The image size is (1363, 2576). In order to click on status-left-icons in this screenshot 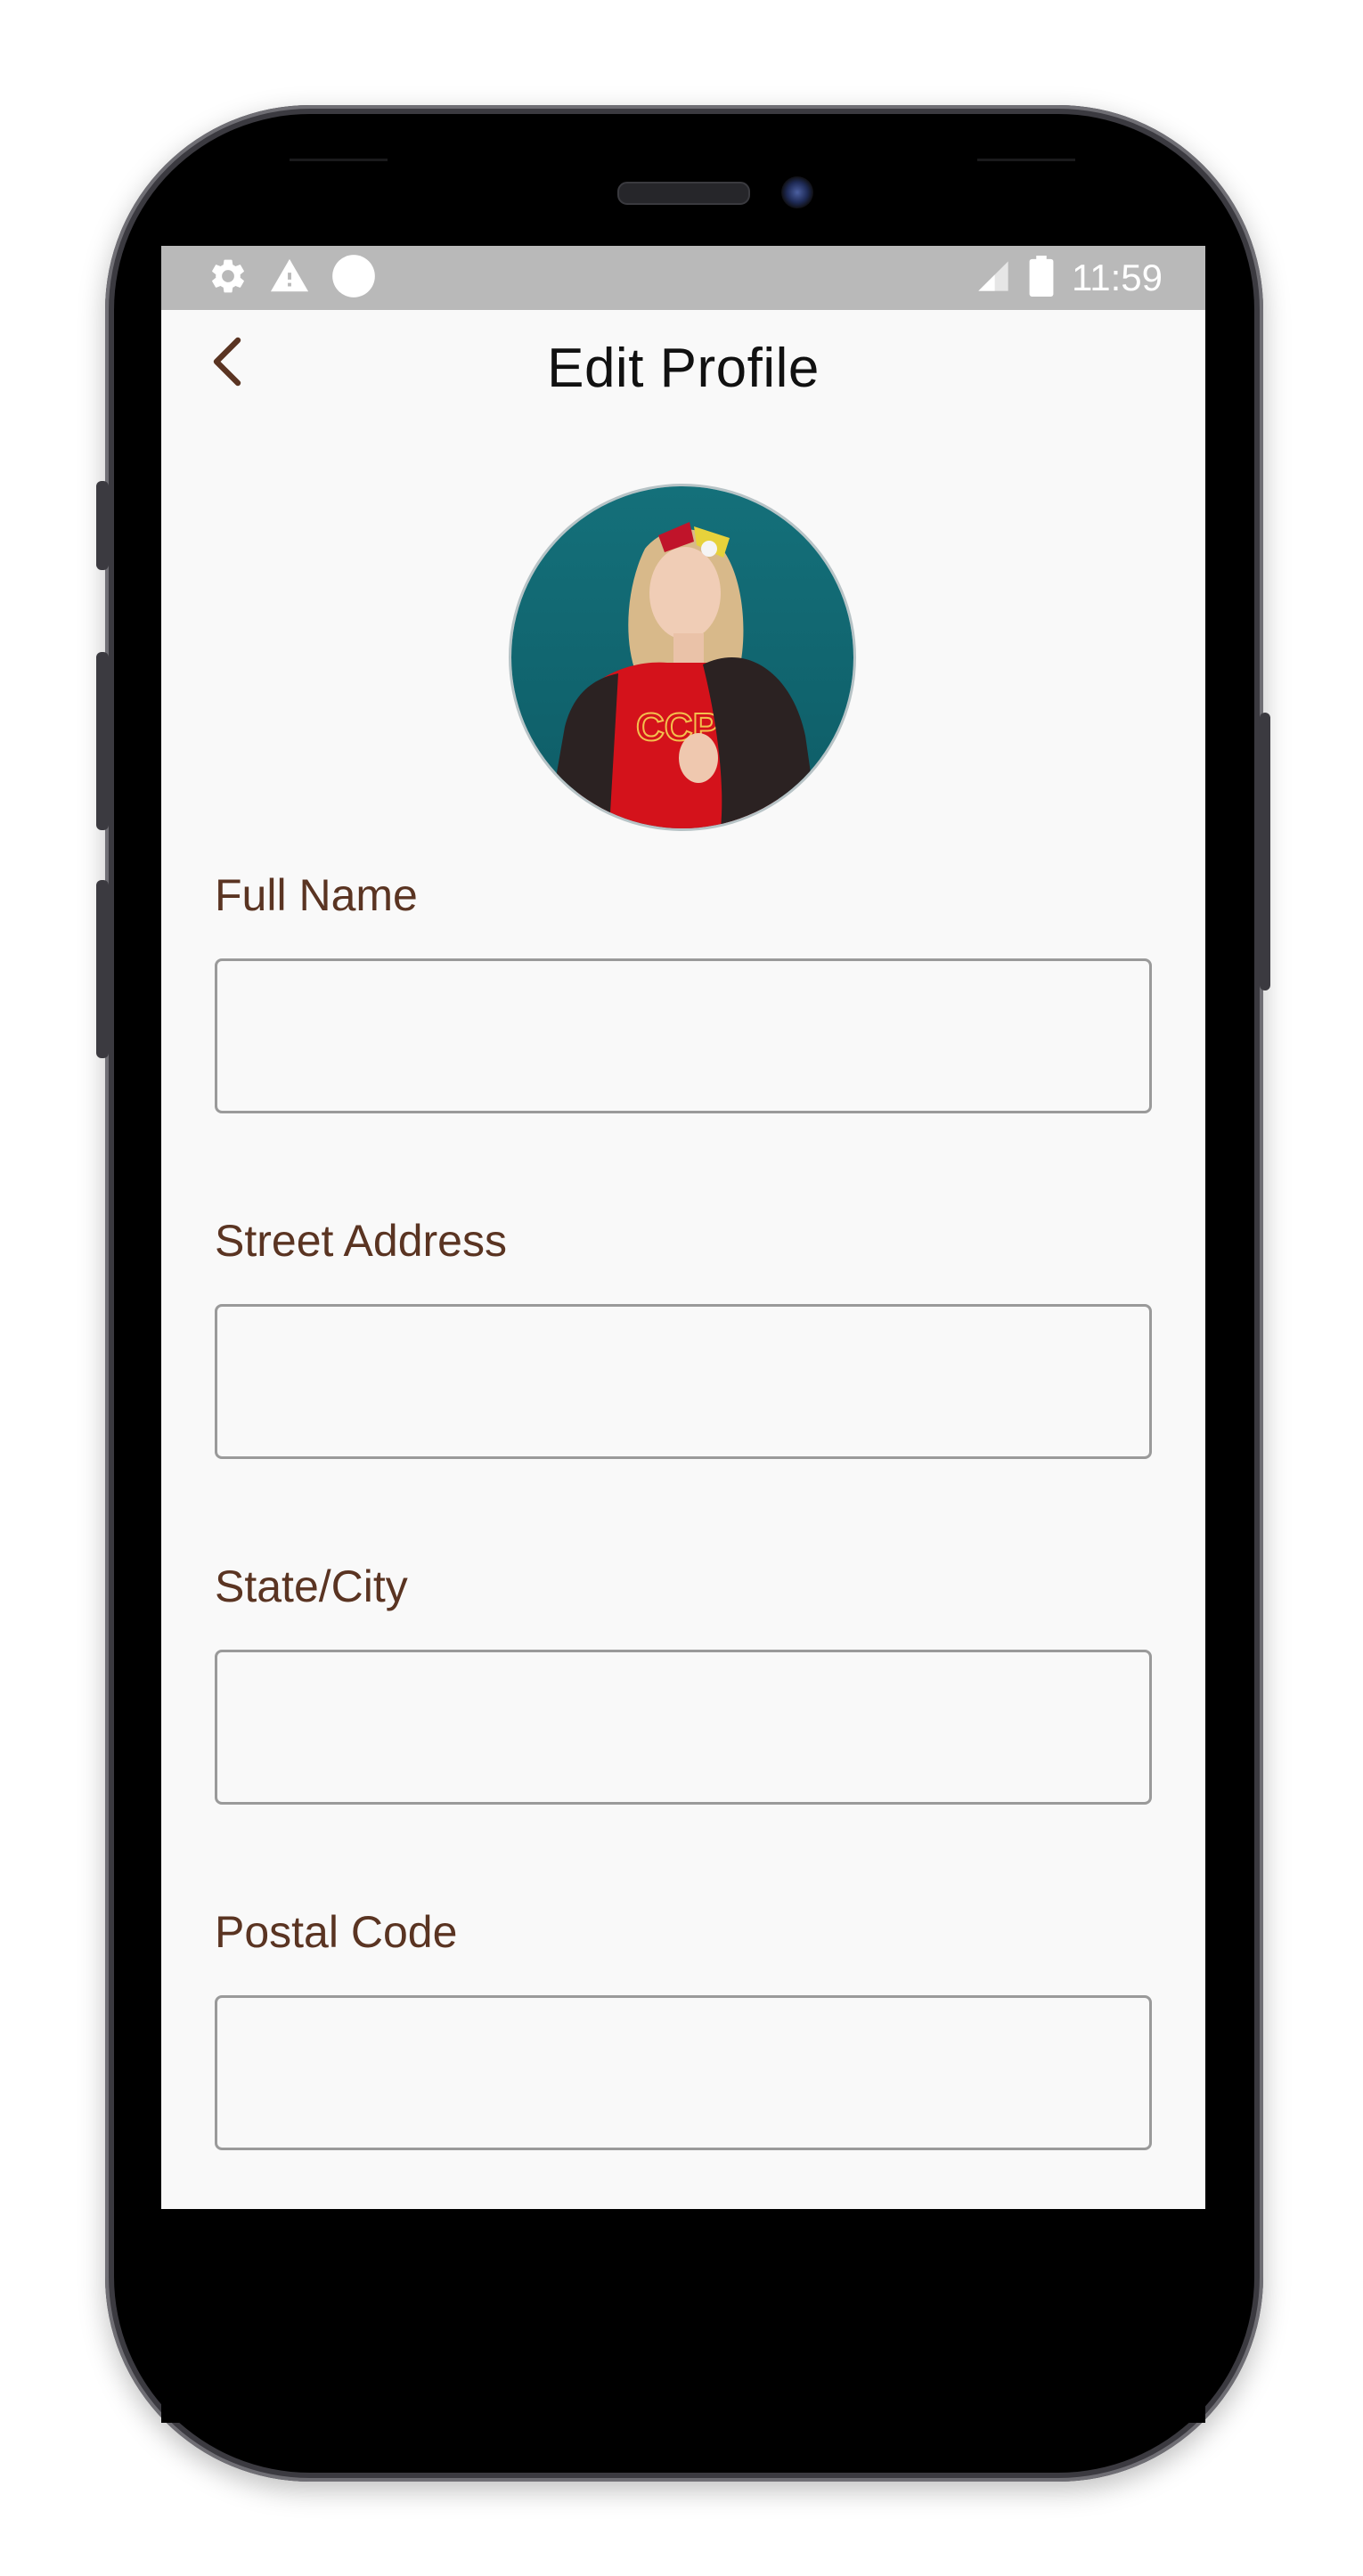, I will do `click(292, 277)`.